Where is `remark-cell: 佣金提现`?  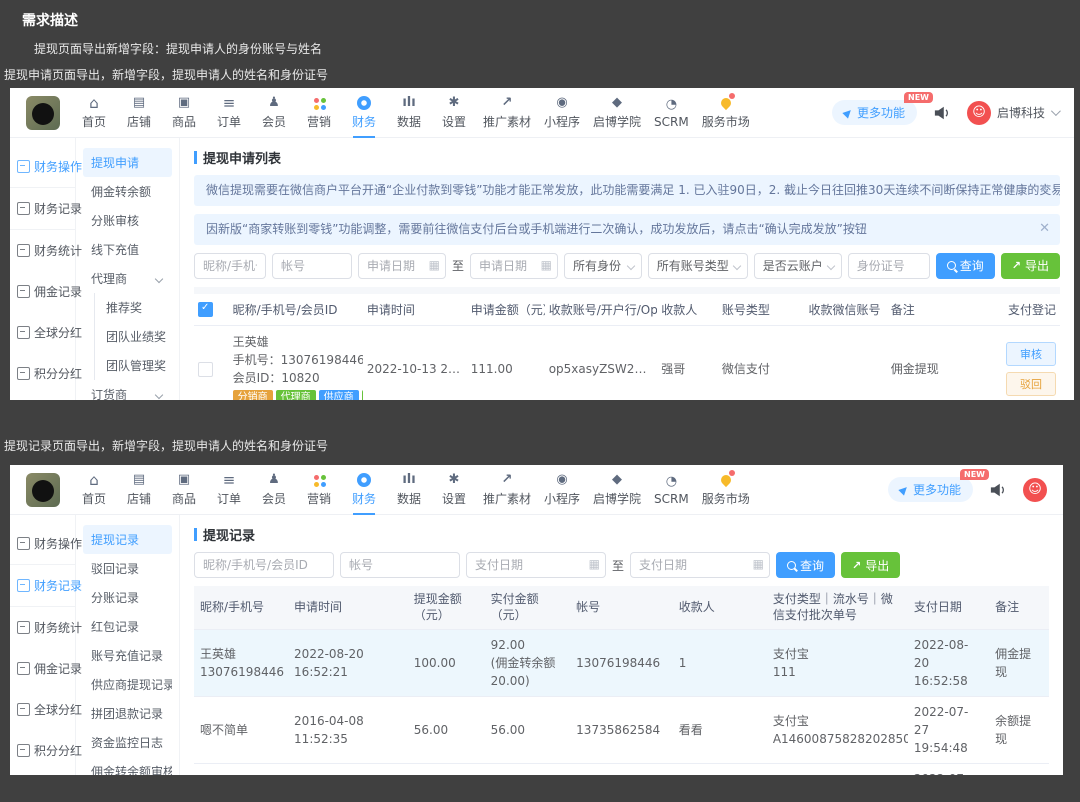 remark-cell: 佣金提现 is located at coordinates (930, 362).